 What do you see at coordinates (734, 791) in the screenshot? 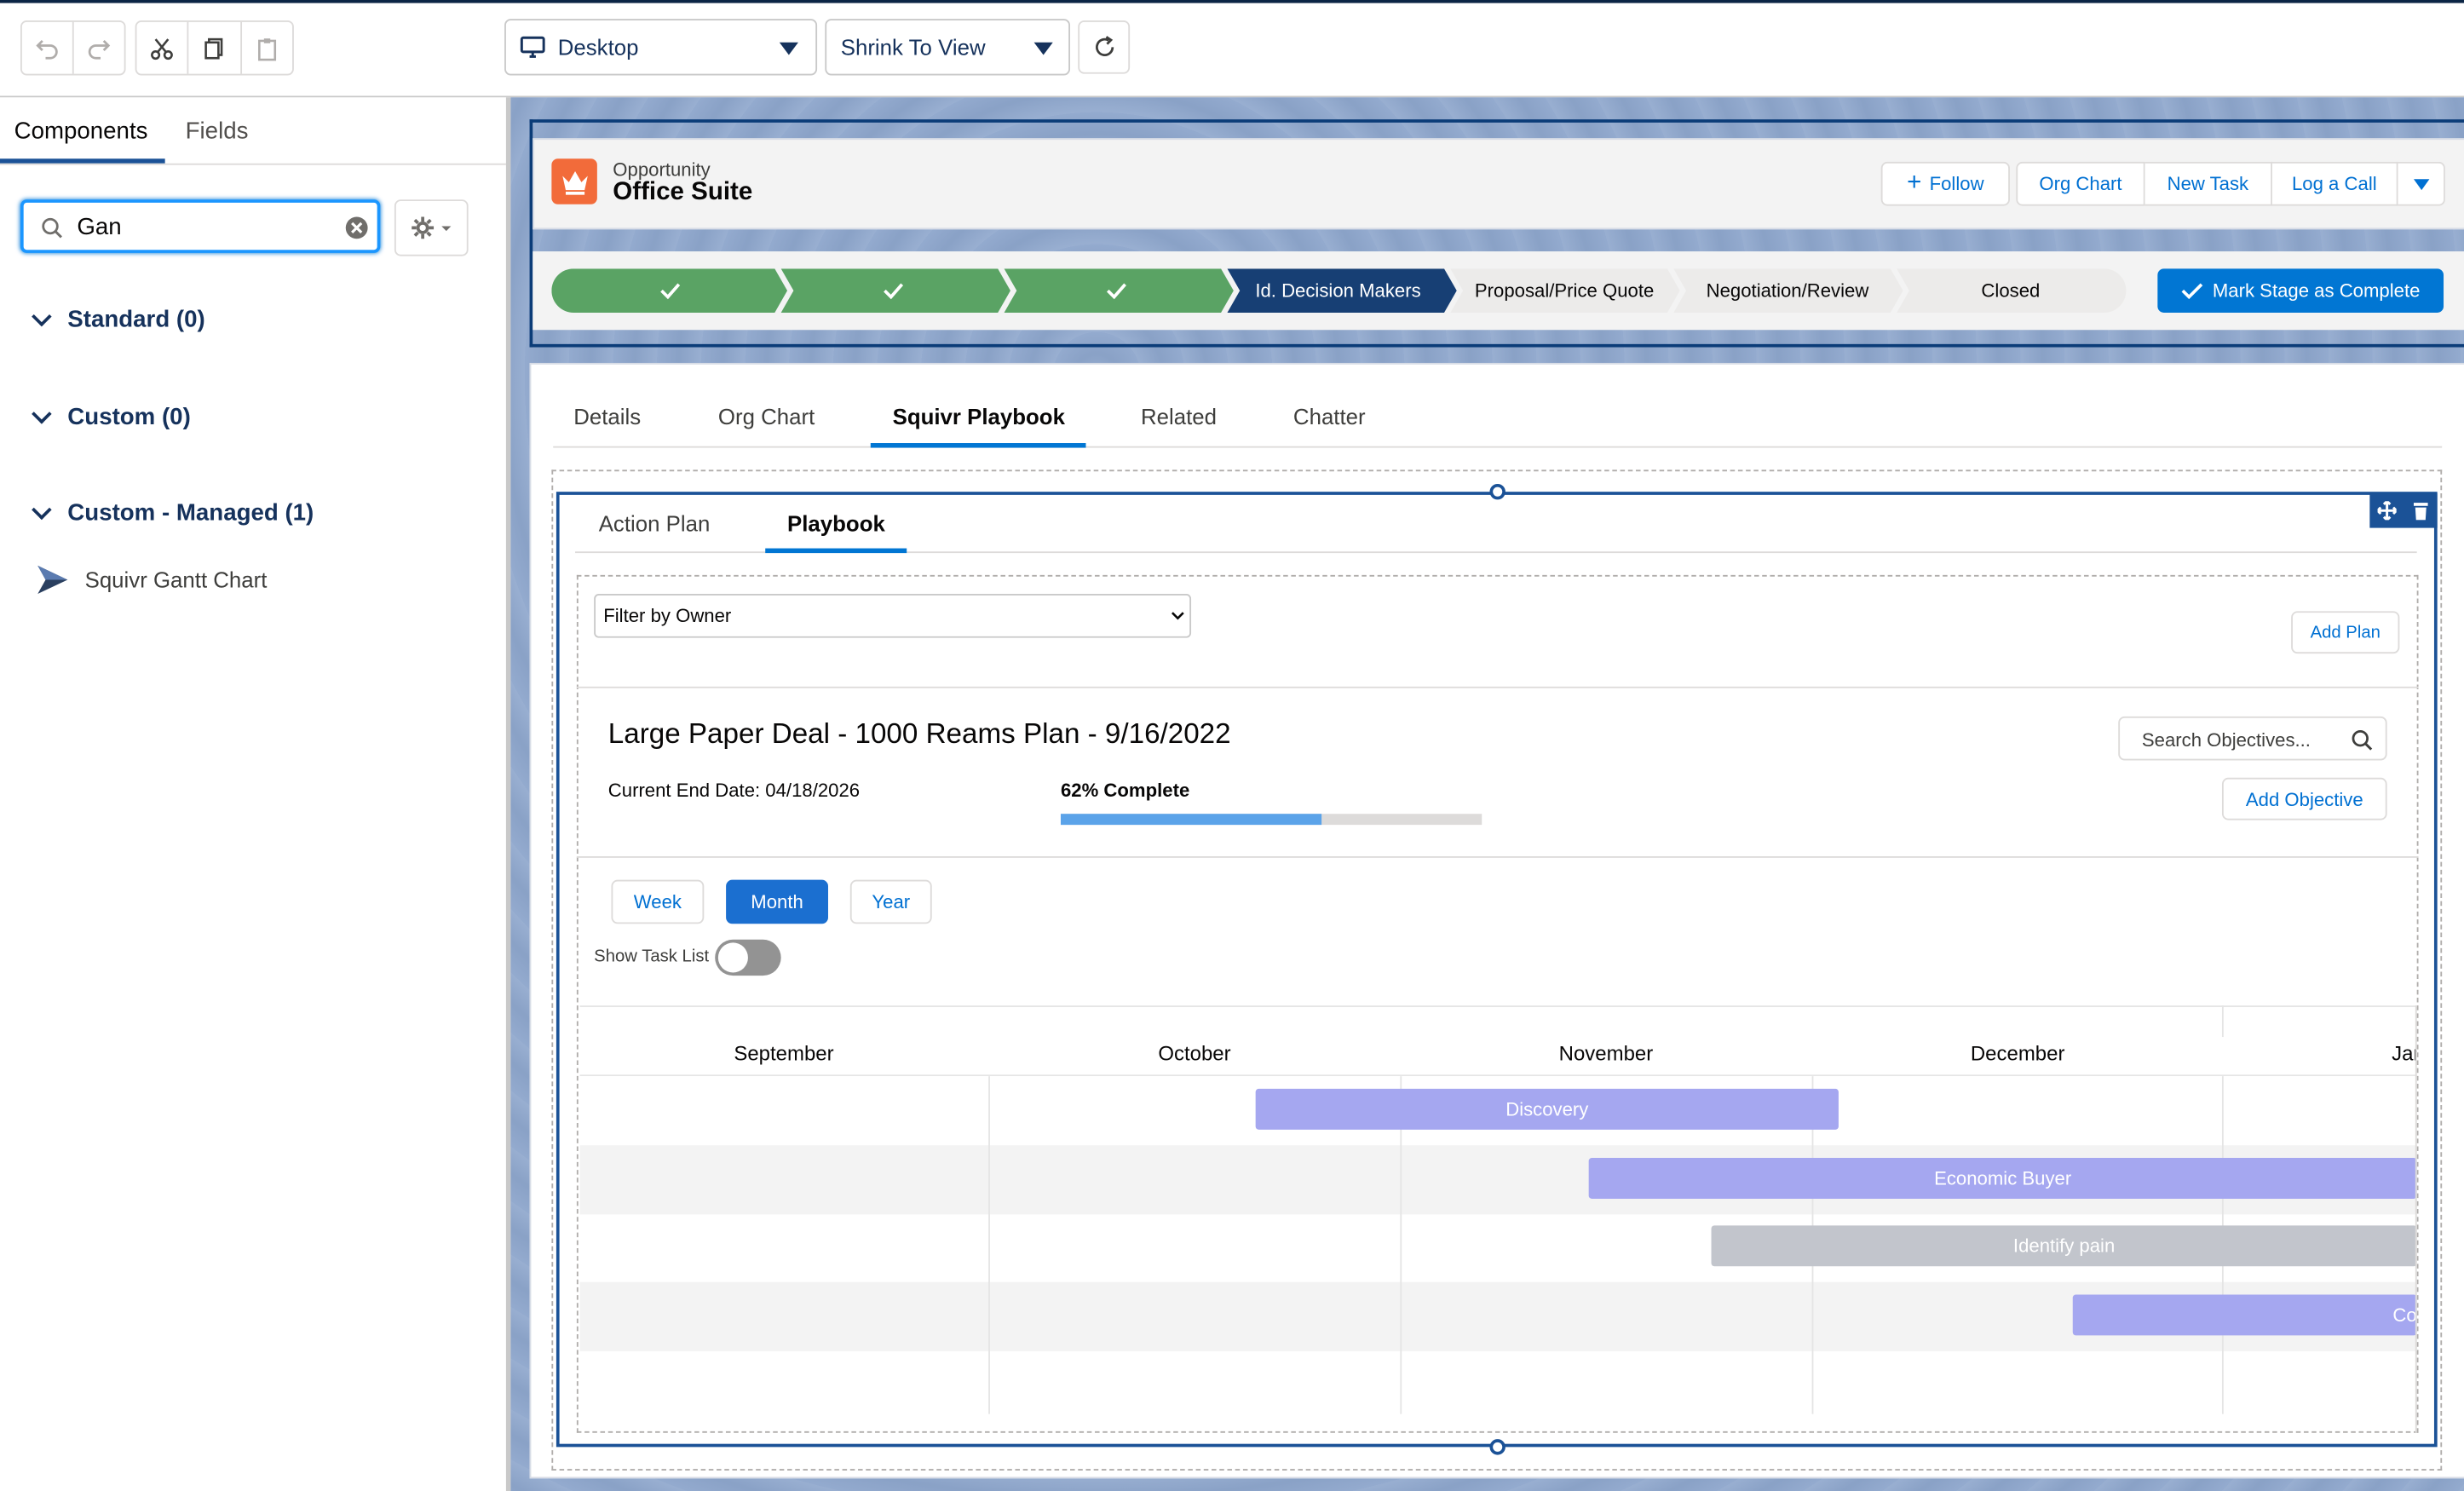
I see `plan-end-date: Current End Date: 04/18/2026` at bounding box center [734, 791].